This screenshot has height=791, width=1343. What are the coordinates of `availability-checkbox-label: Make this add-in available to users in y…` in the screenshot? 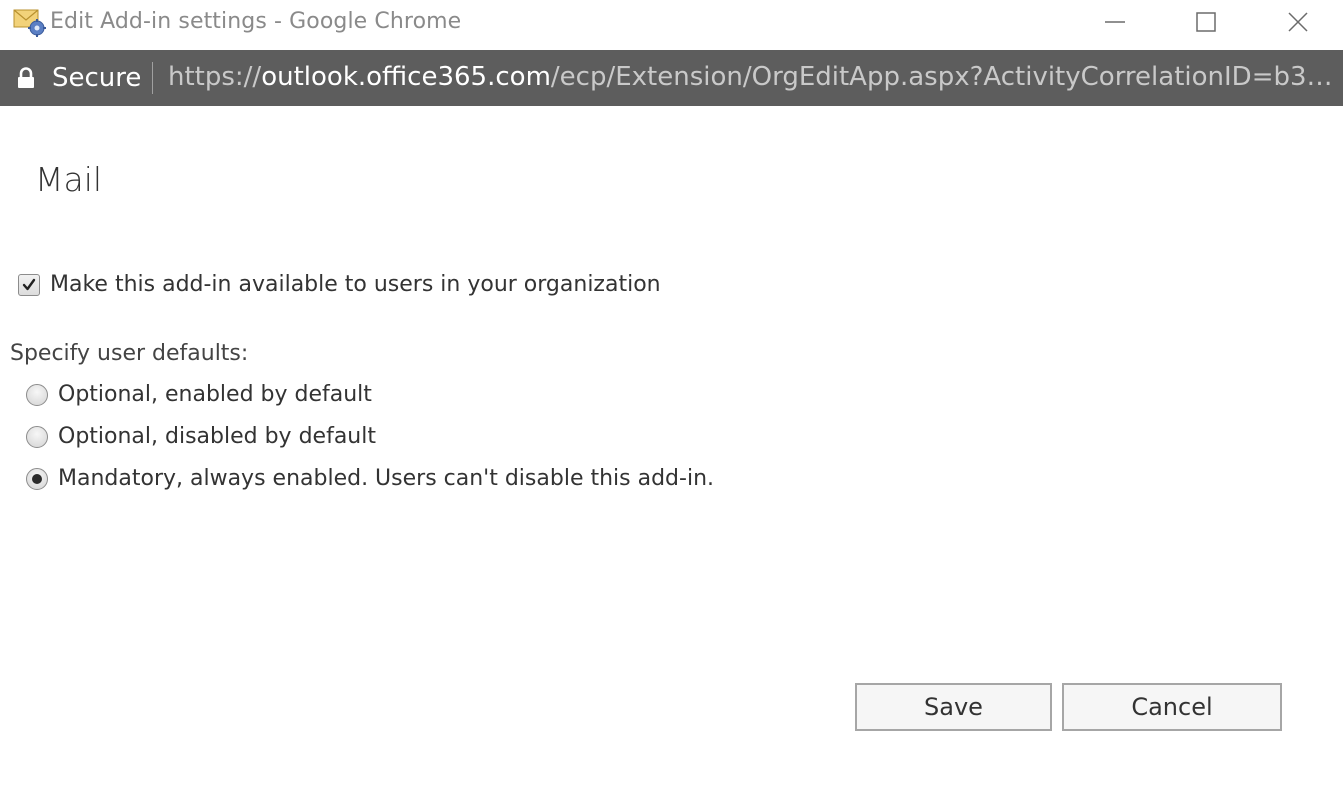 It's located at (355, 284).